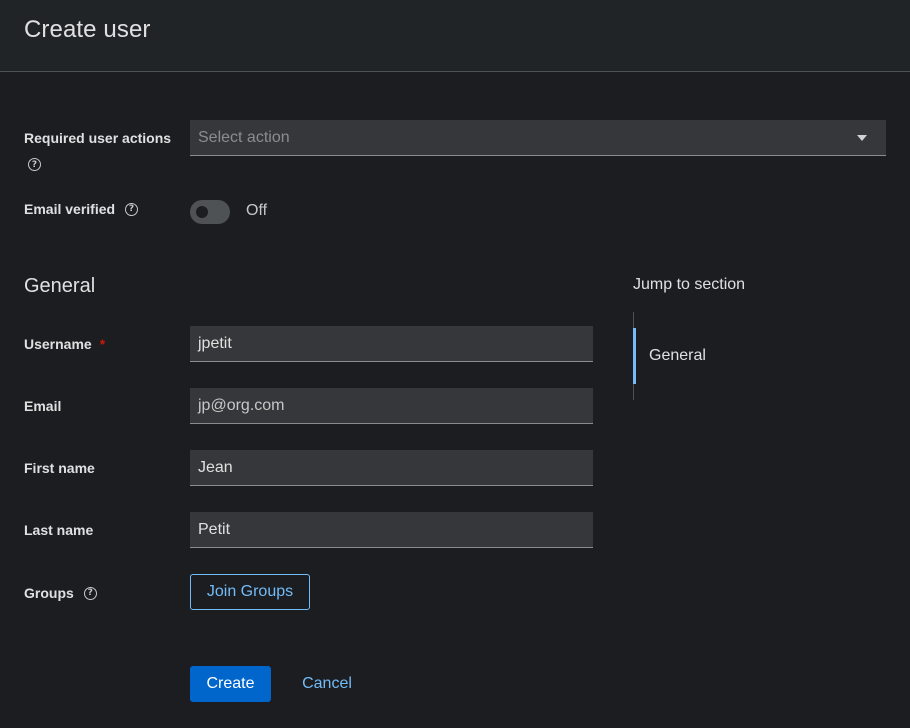 The image size is (910, 728). Describe the element at coordinates (210, 212) in the screenshot. I see `email-verified-toggle` at that location.